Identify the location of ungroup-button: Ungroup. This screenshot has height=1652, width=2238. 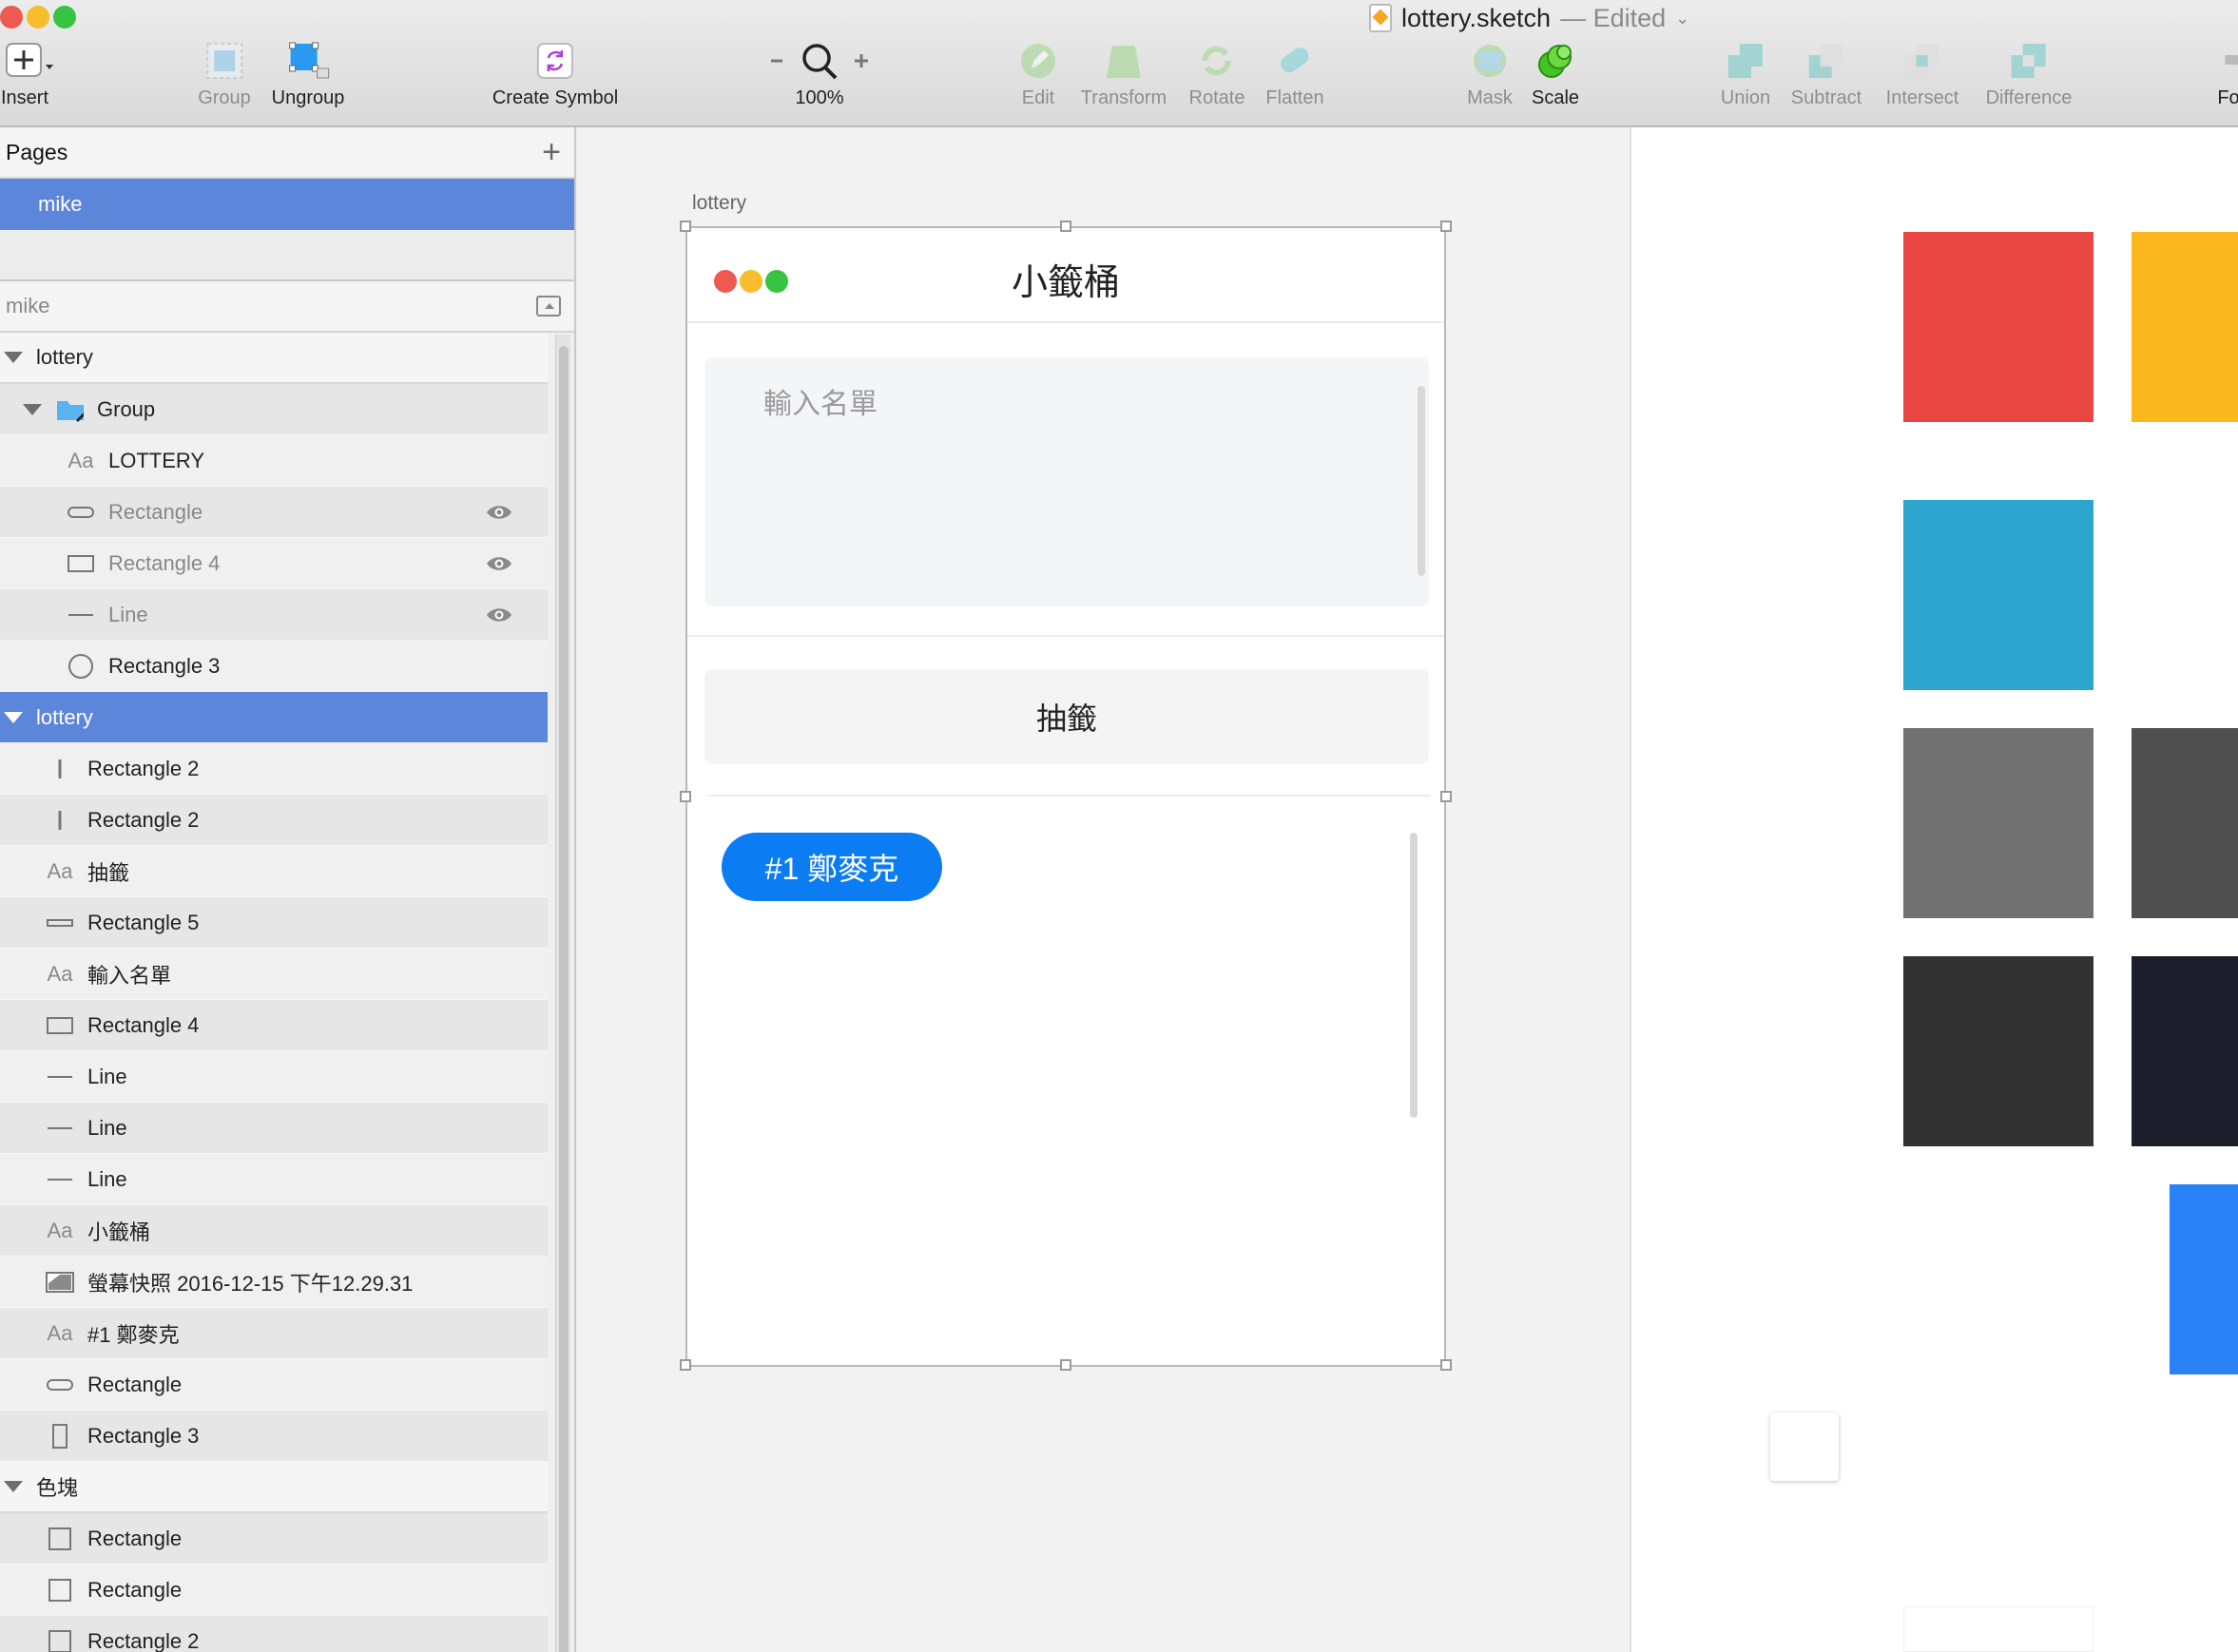
(308, 75).